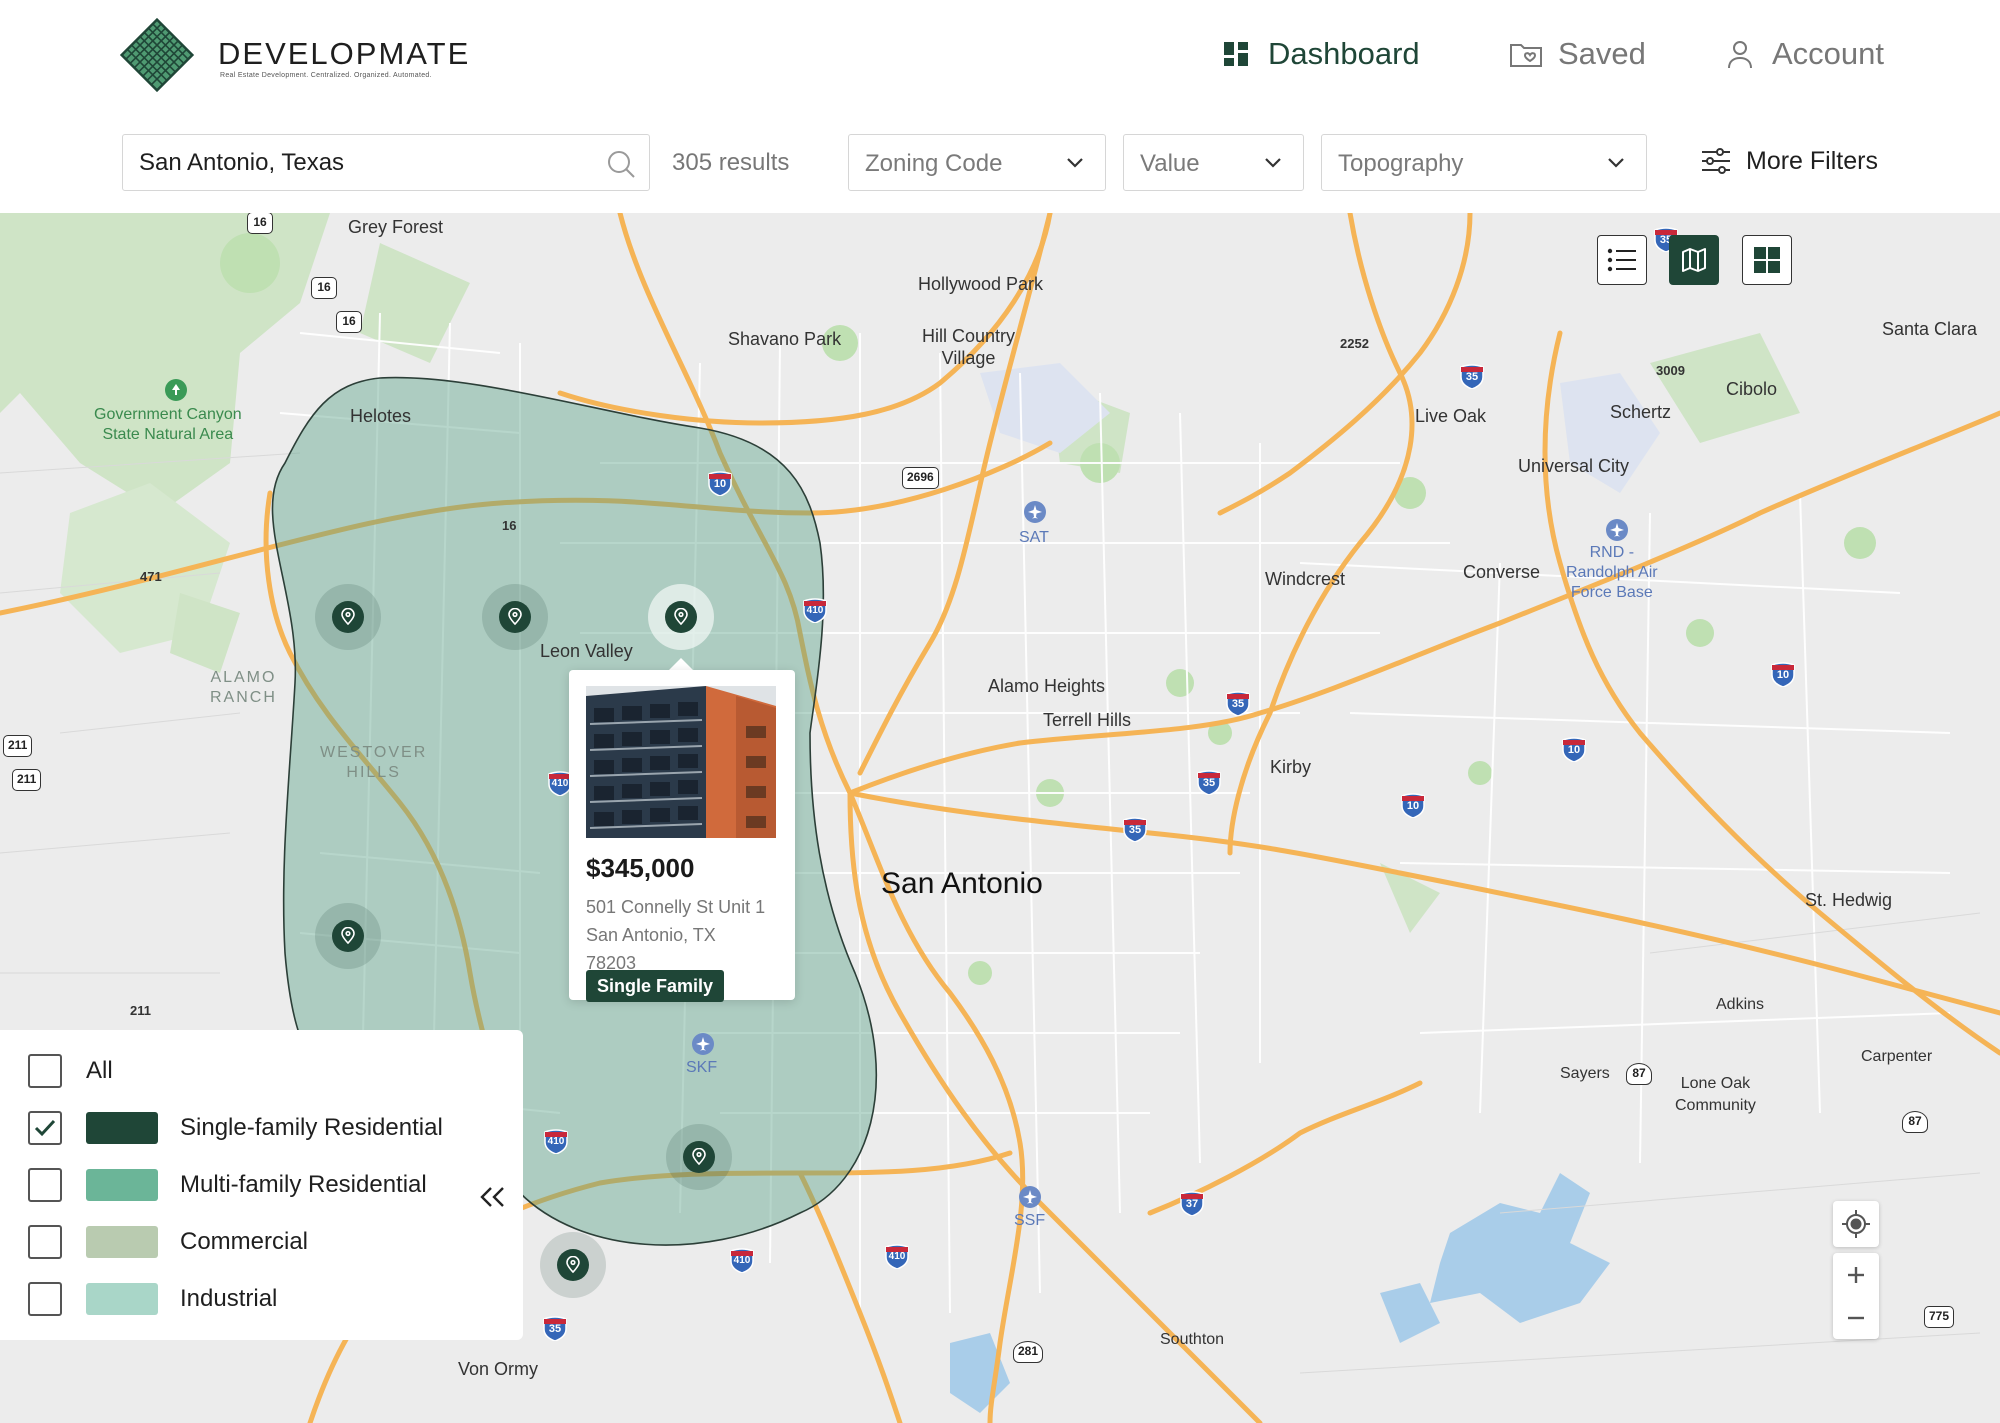  I want to click on search-box, so click(386, 162).